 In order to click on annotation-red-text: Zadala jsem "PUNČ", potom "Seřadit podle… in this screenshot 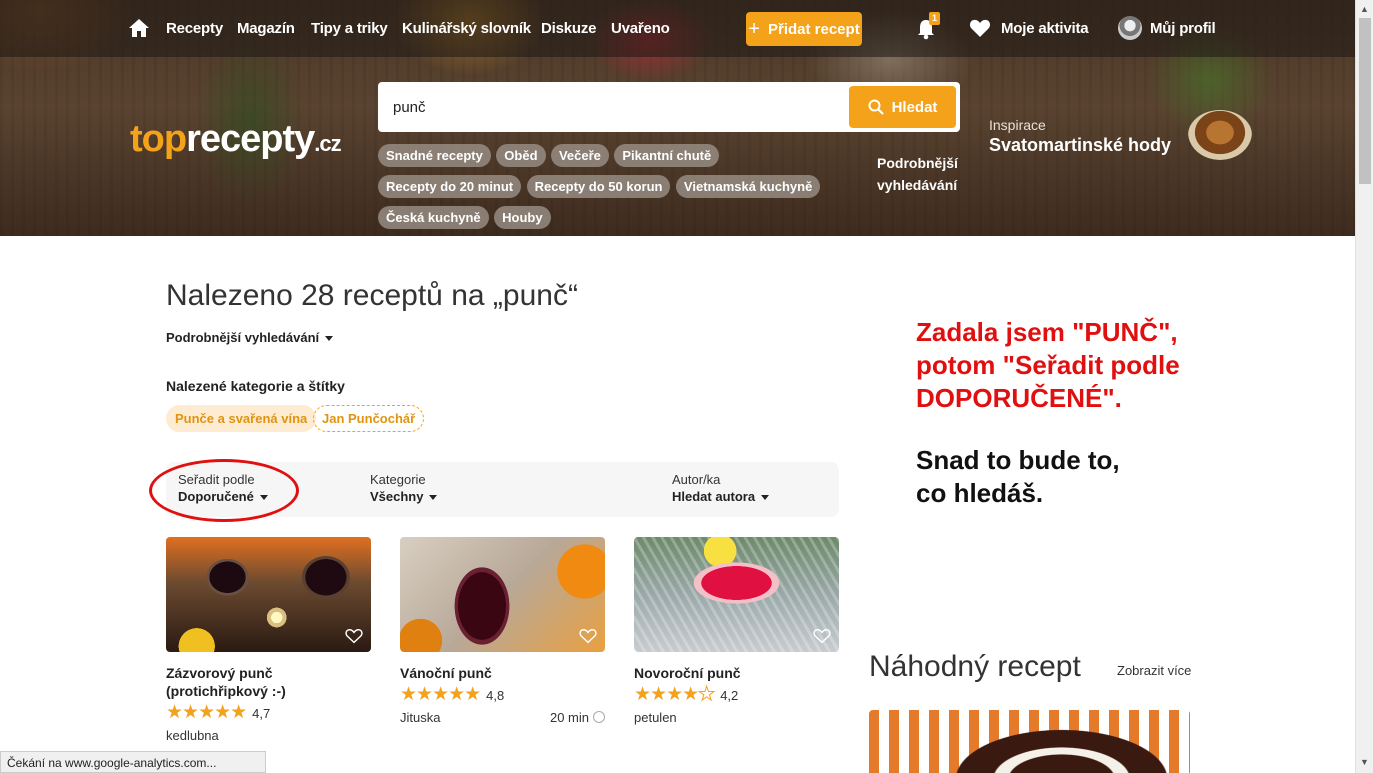, I will do `click(1048, 365)`.